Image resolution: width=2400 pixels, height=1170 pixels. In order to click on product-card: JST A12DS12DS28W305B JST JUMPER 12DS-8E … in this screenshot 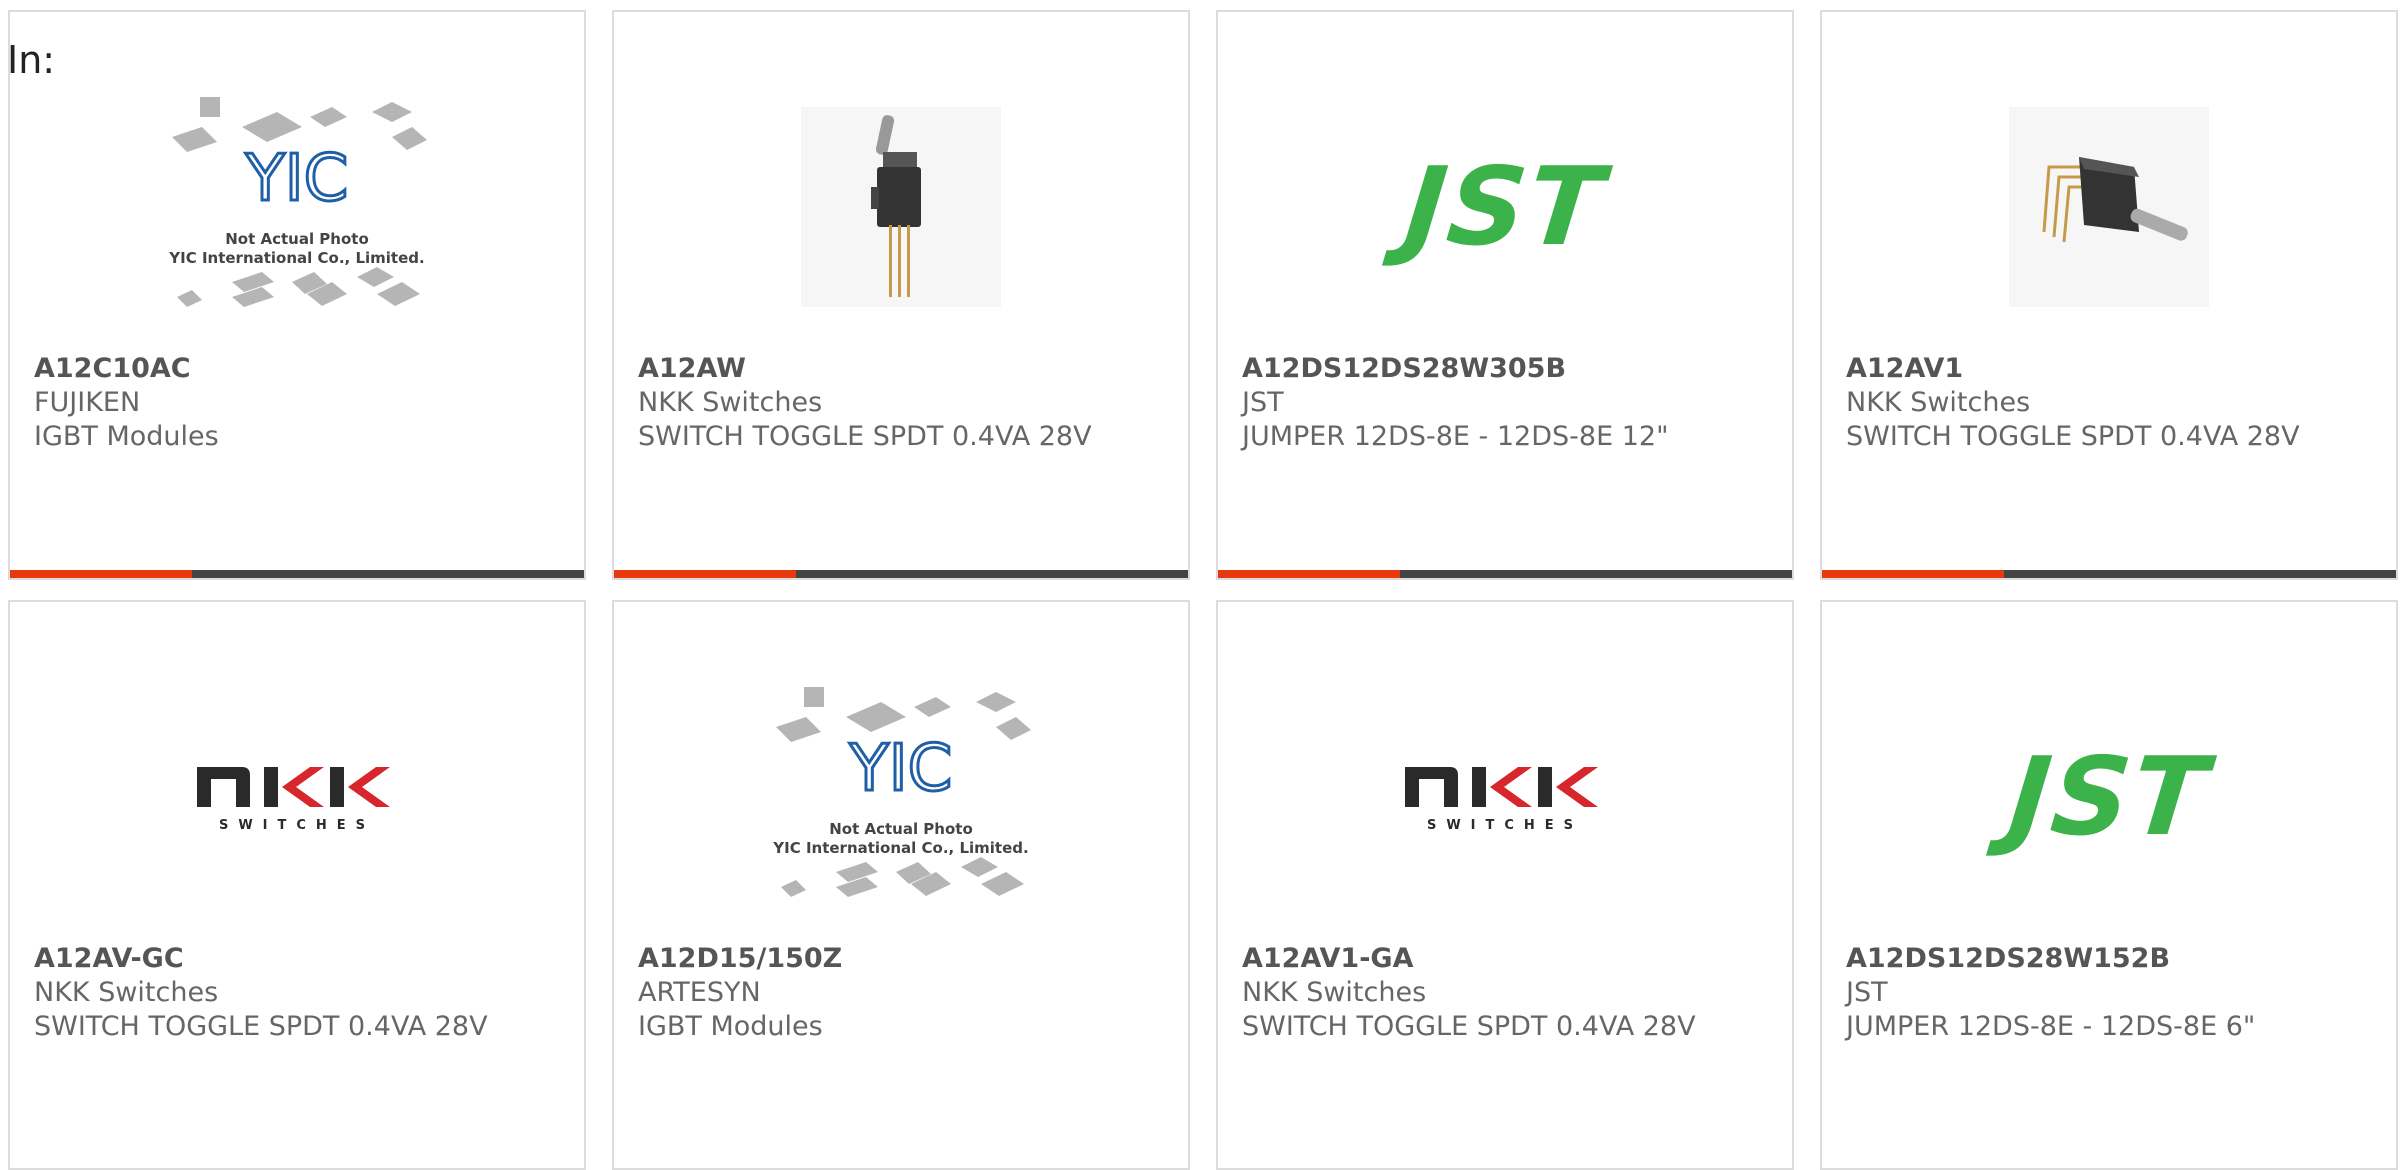, I will do `click(1505, 295)`.